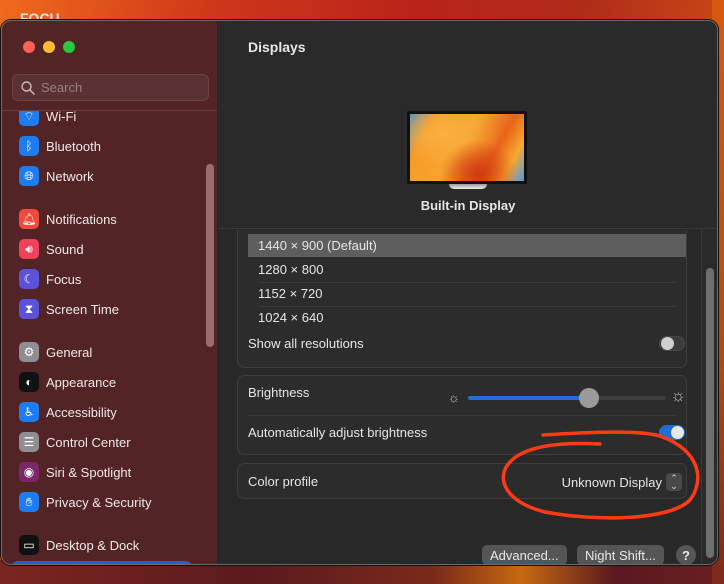 The height and width of the screenshot is (584, 724). What do you see at coordinates (81, 219) in the screenshot?
I see `sidebar-item-label: Notifications` at bounding box center [81, 219].